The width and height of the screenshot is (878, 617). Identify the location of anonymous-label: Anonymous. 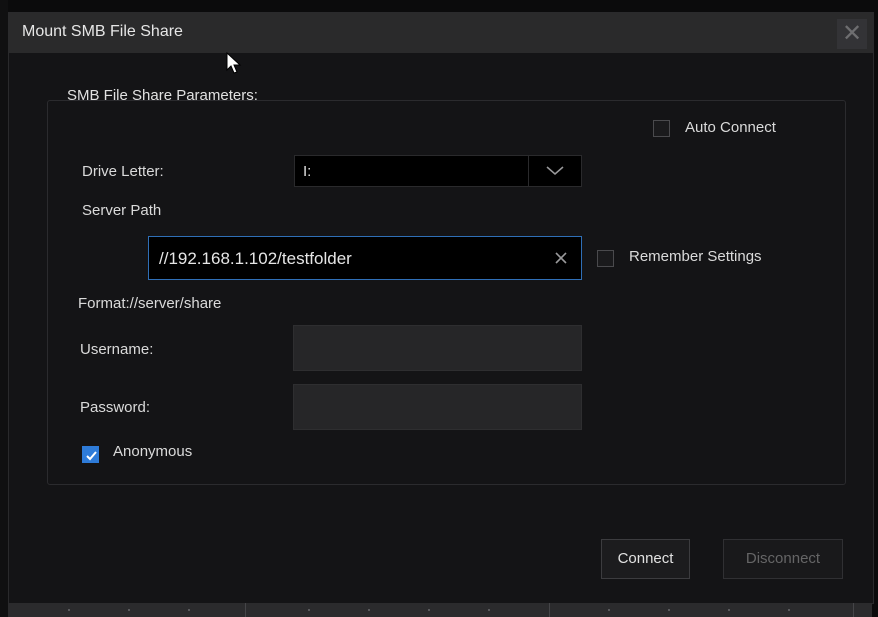
(153, 451).